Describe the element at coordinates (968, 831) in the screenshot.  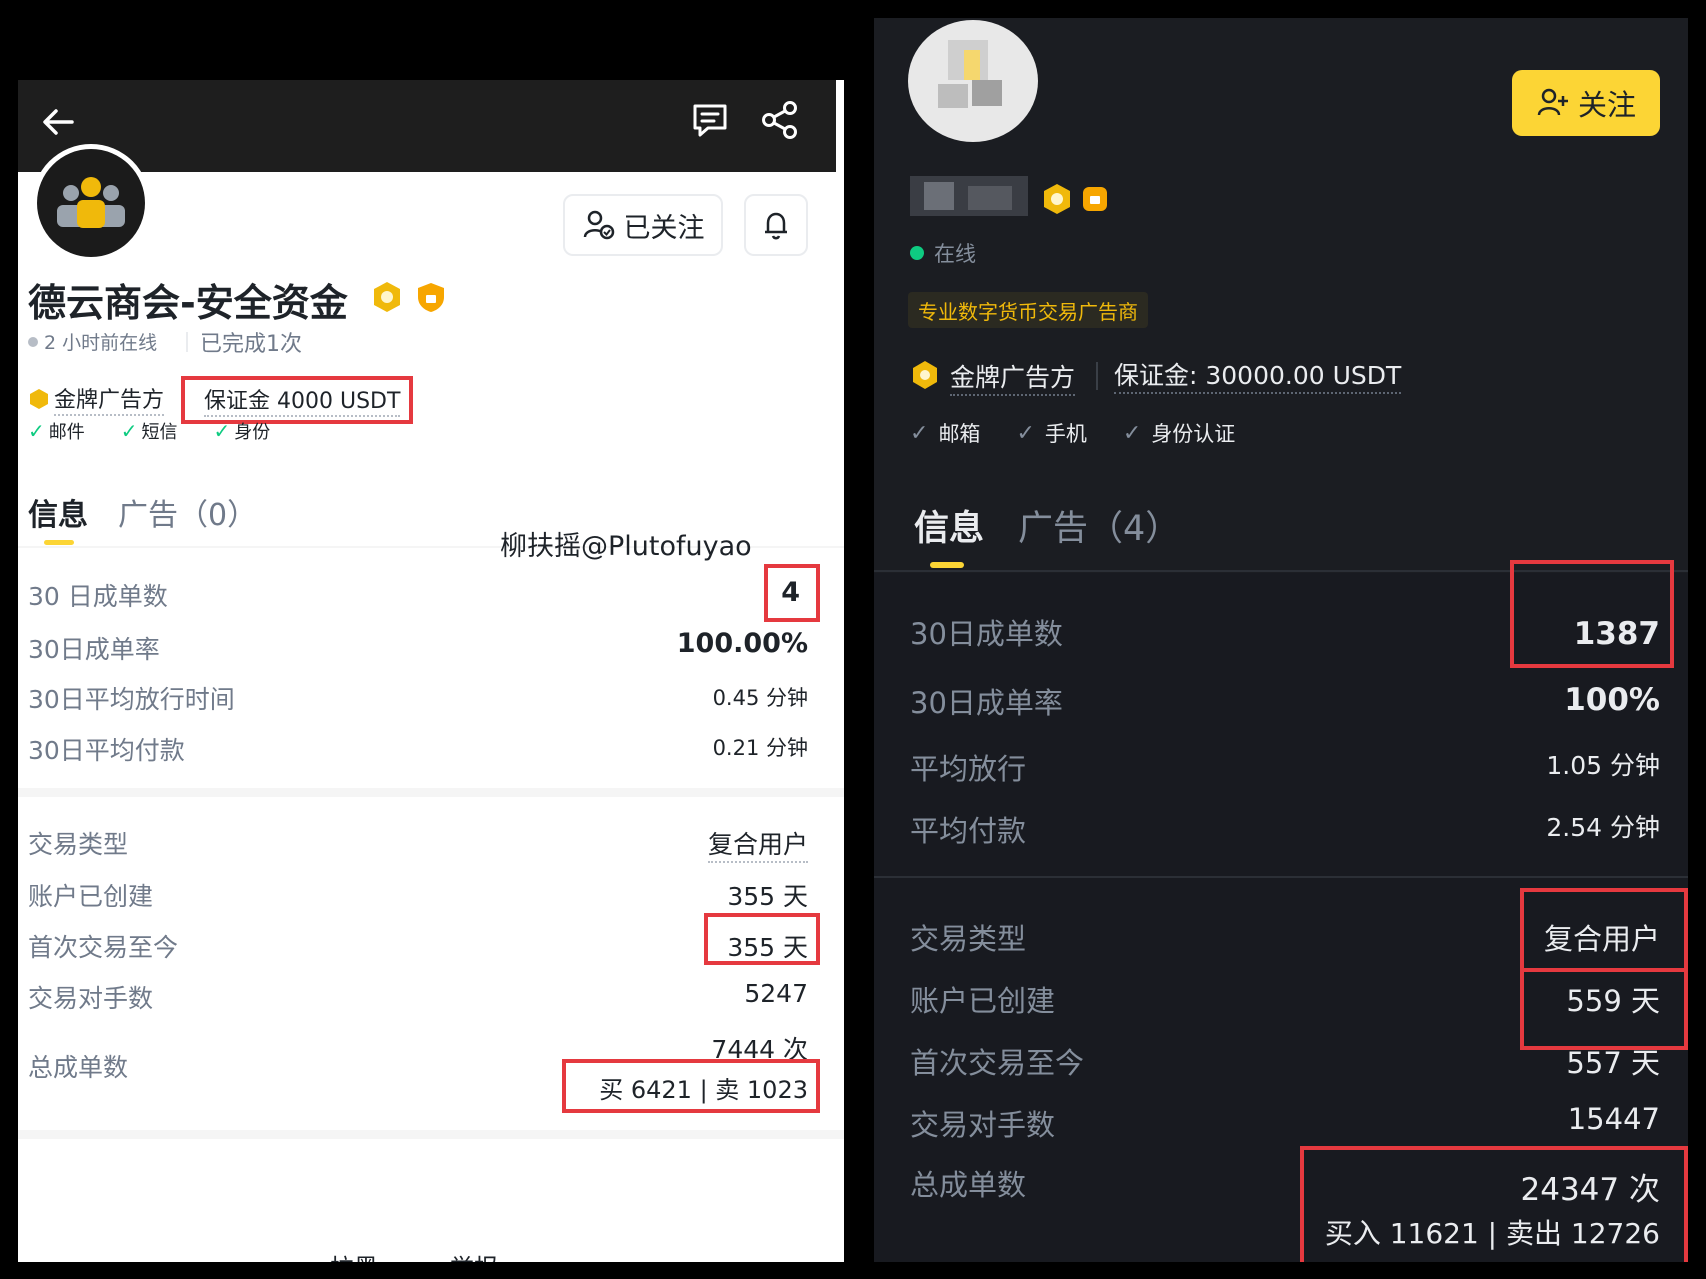
I see `stat-label: 平均付款` at that location.